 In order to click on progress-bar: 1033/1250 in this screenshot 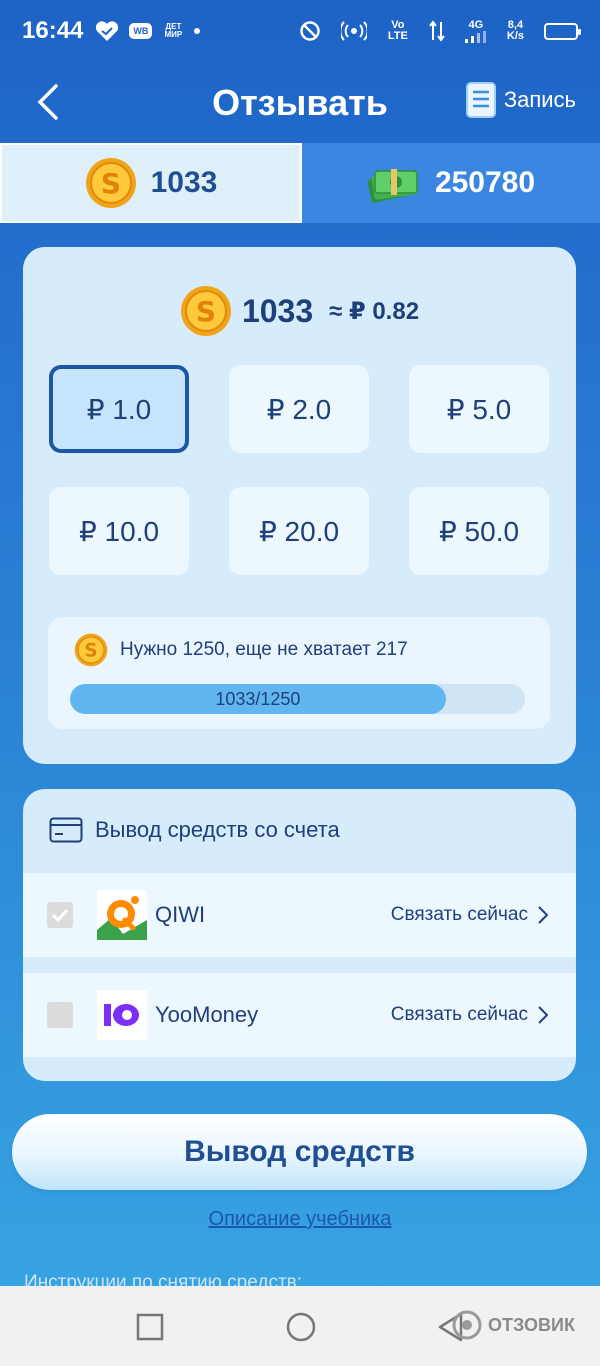, I will do `click(297, 699)`.